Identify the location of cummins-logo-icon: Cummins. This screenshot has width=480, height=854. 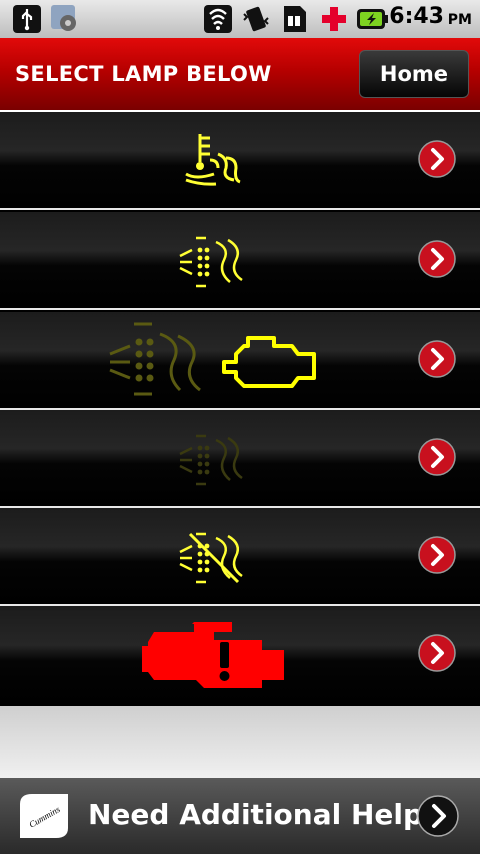
(44, 816).